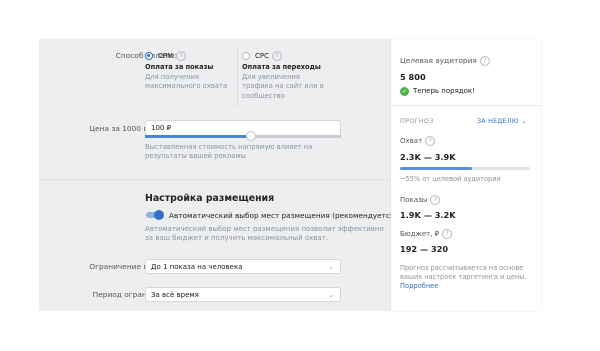 The image size is (600, 351). What do you see at coordinates (250, 136) in the screenshot?
I see `price-slider-handle` at bounding box center [250, 136].